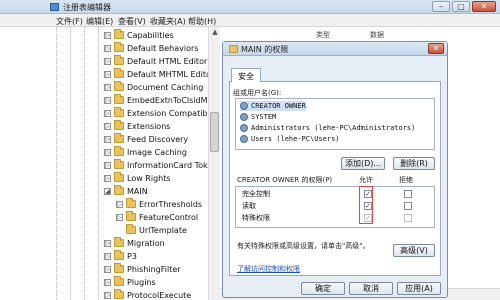 Image resolution: width=500 pixels, height=300 pixels. Describe the element at coordinates (215, 33) in the screenshot. I see `scroll-up-icon: ▲` at that location.